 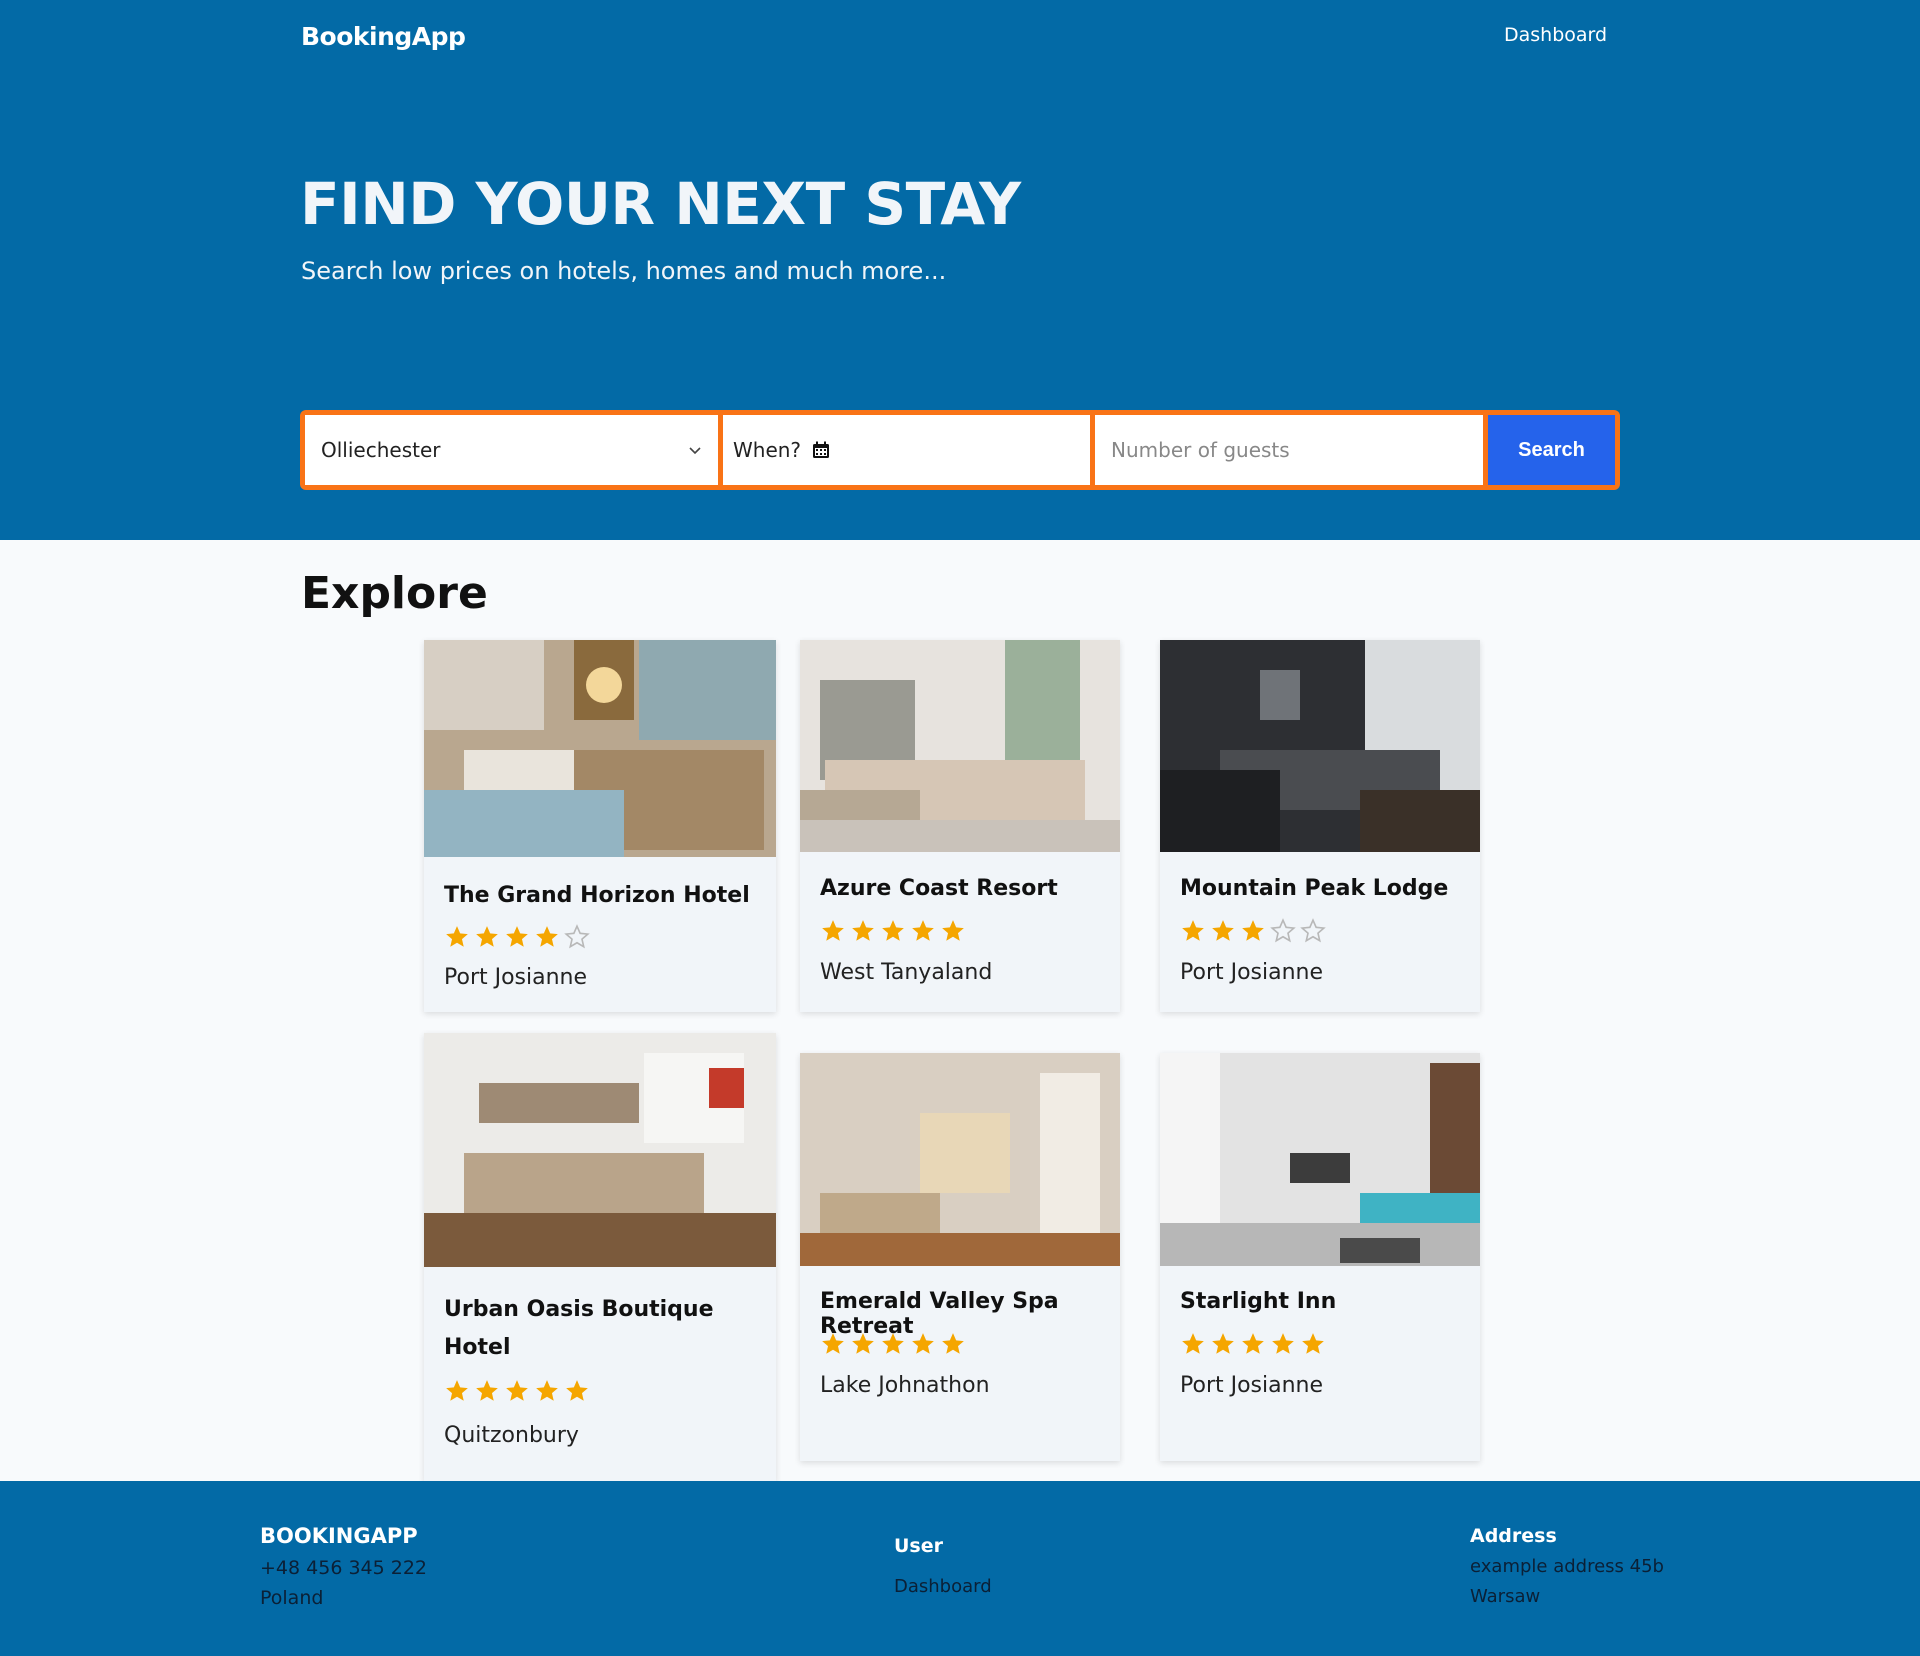 What do you see at coordinates (821, 449) in the screenshot?
I see `calendar-icon` at bounding box center [821, 449].